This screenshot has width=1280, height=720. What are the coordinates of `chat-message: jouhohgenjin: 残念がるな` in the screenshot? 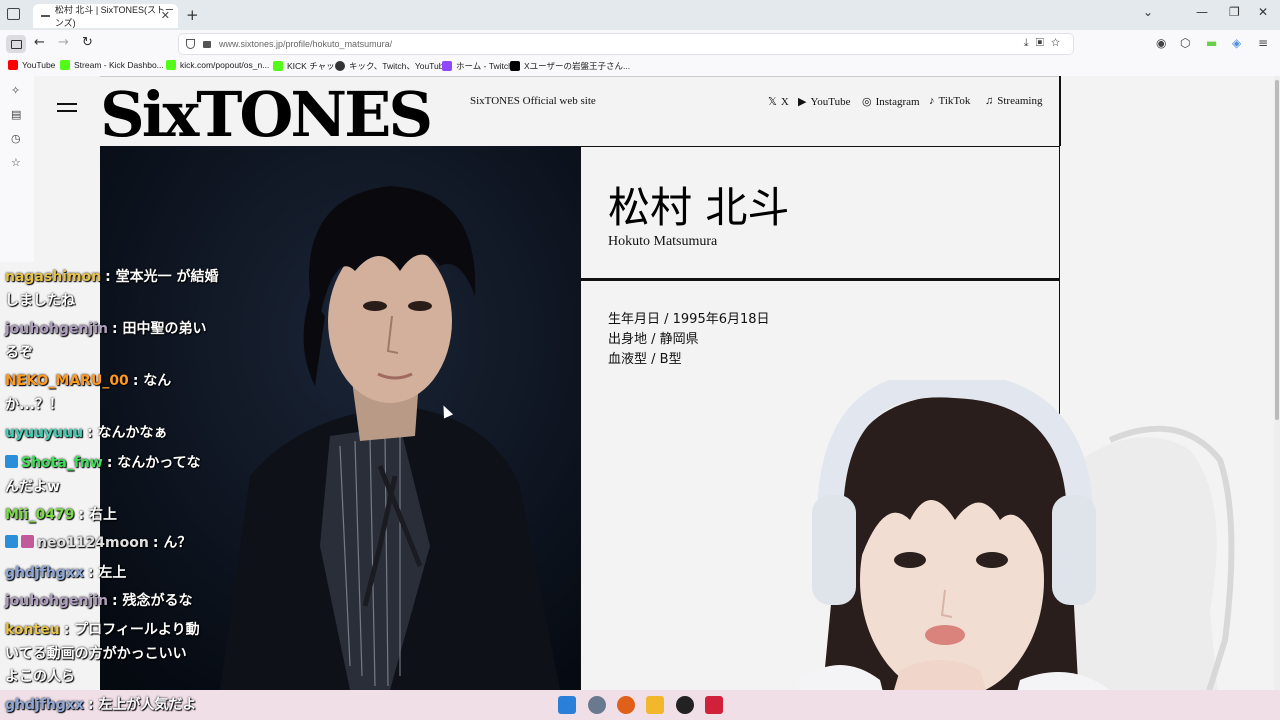 It's located at (98, 600).